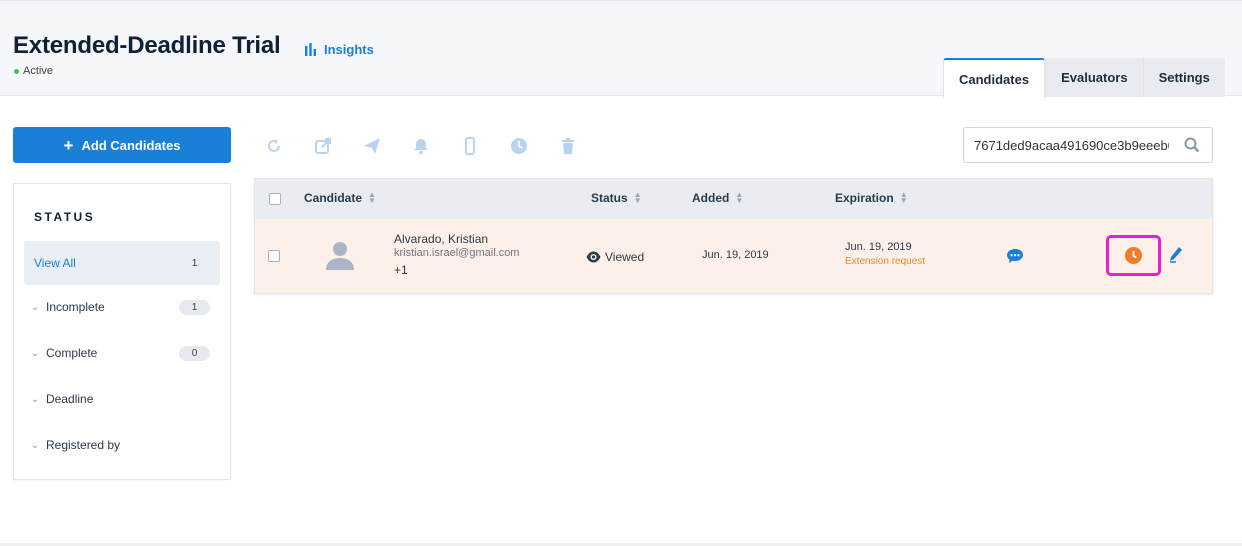  What do you see at coordinates (38, 71) in the screenshot?
I see `trial-status-label: Active` at bounding box center [38, 71].